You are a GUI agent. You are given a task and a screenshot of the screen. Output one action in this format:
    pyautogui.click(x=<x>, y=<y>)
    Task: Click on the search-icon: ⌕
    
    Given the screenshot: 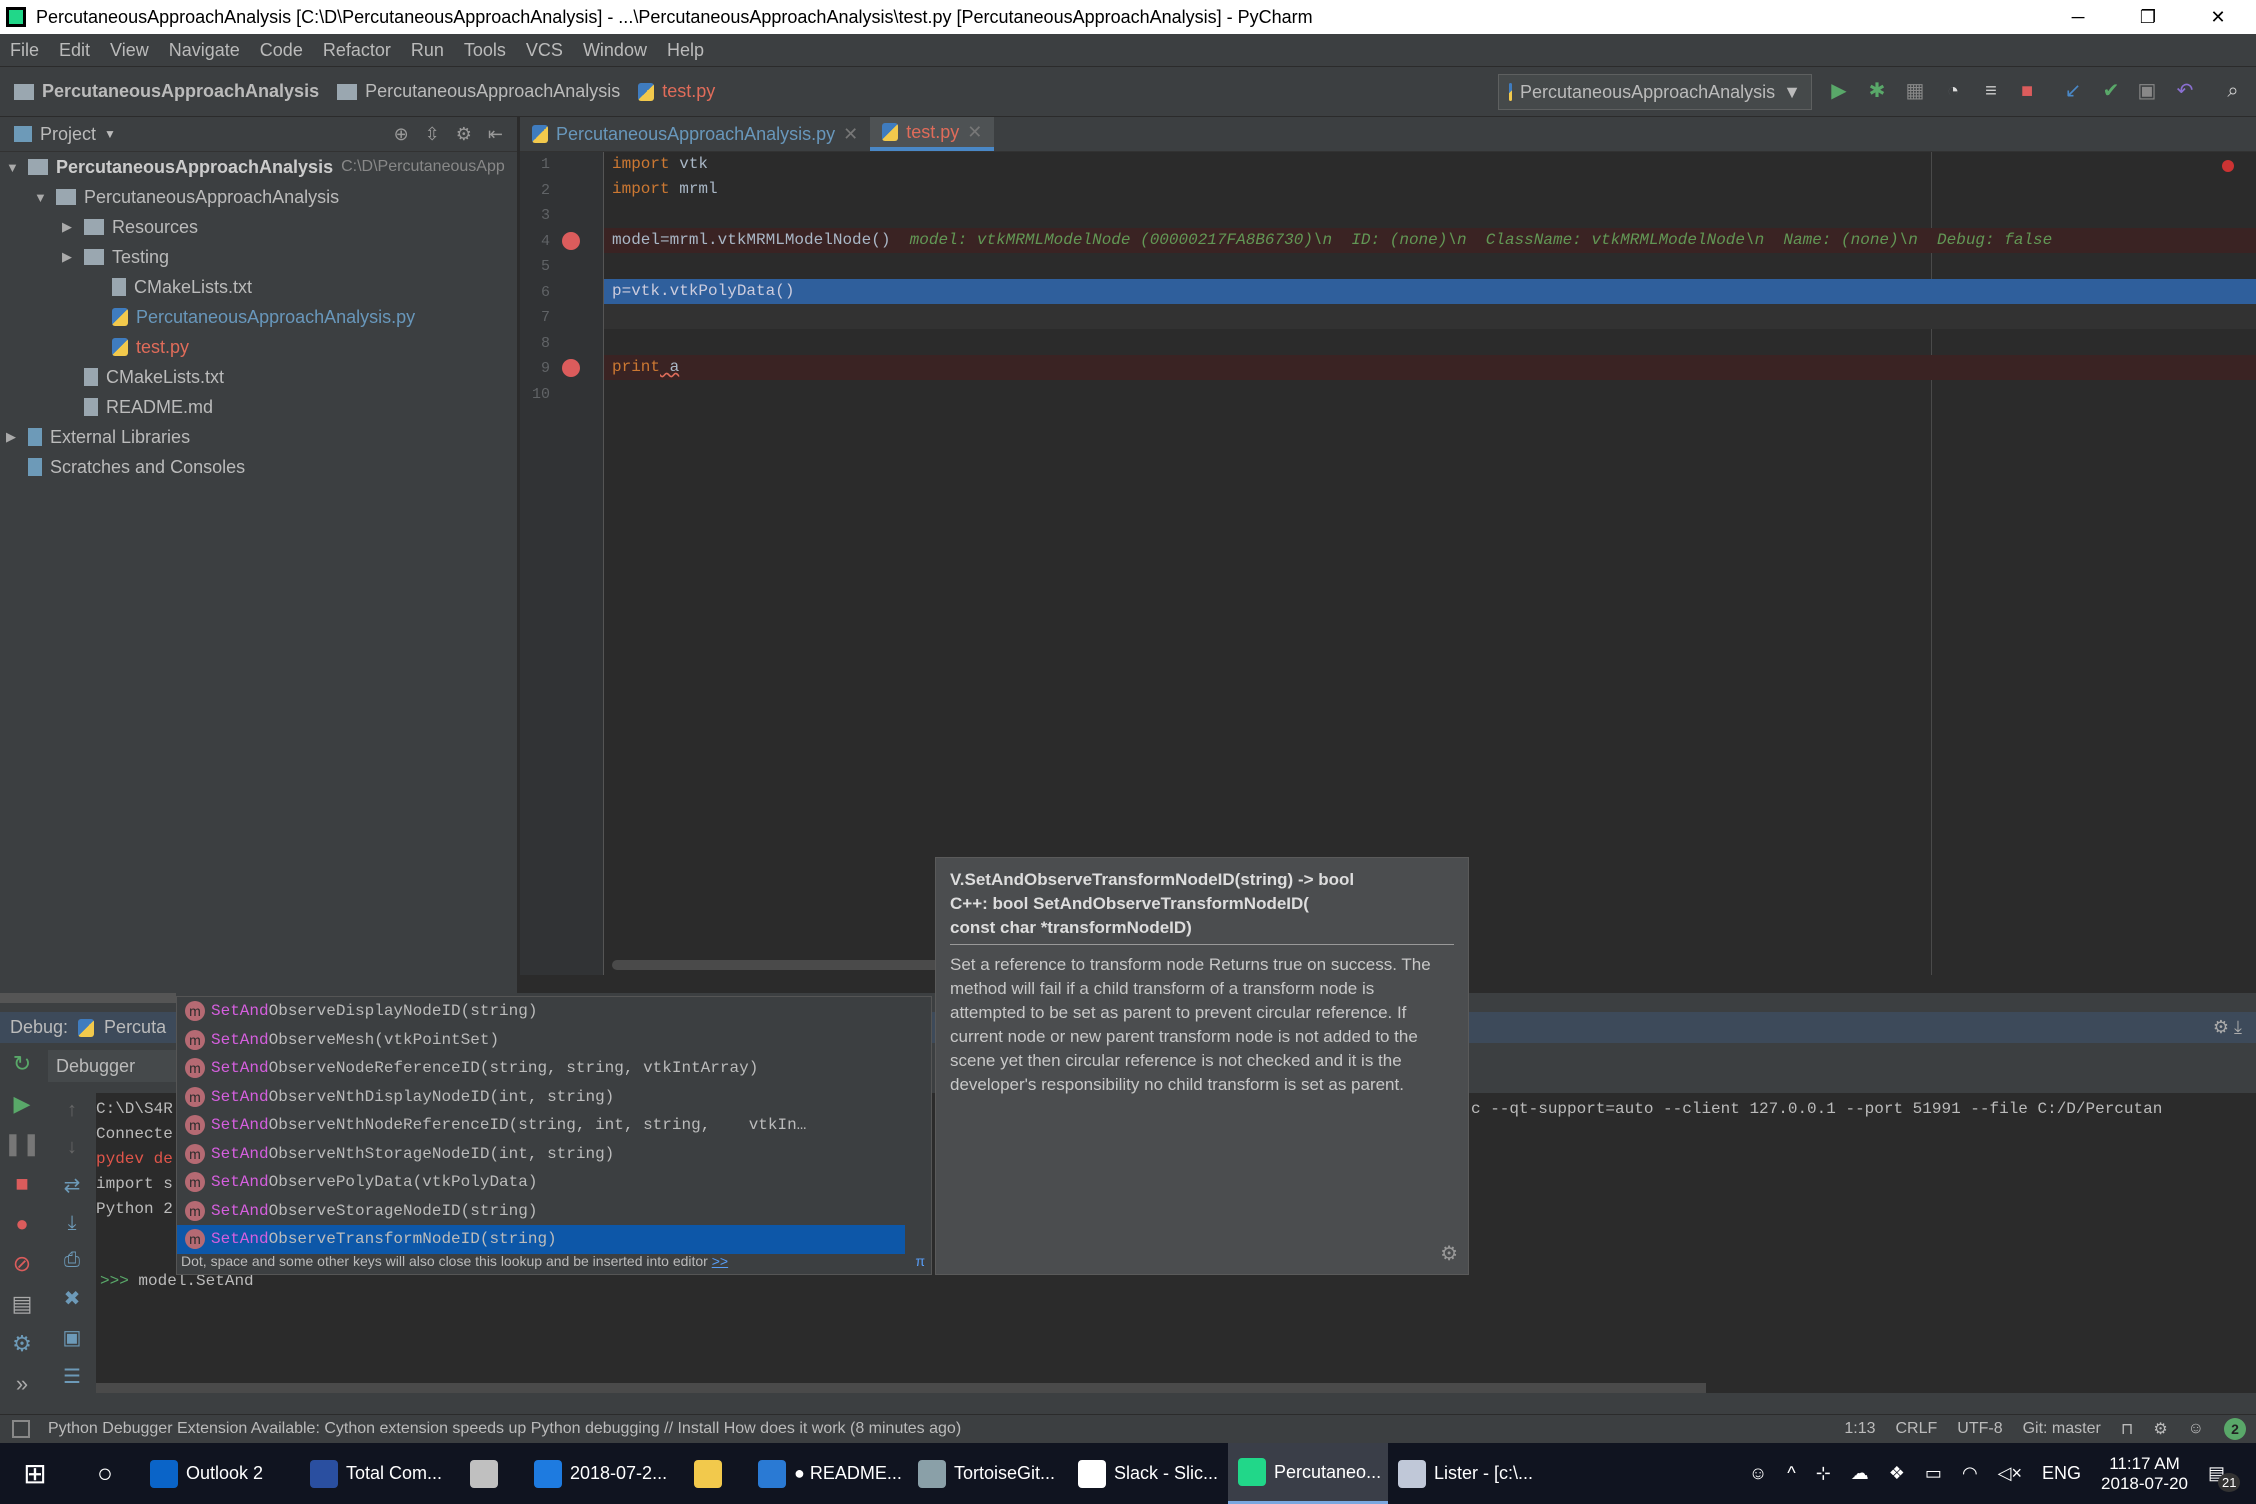 What is the action you would take?
    pyautogui.click(x=2233, y=91)
    